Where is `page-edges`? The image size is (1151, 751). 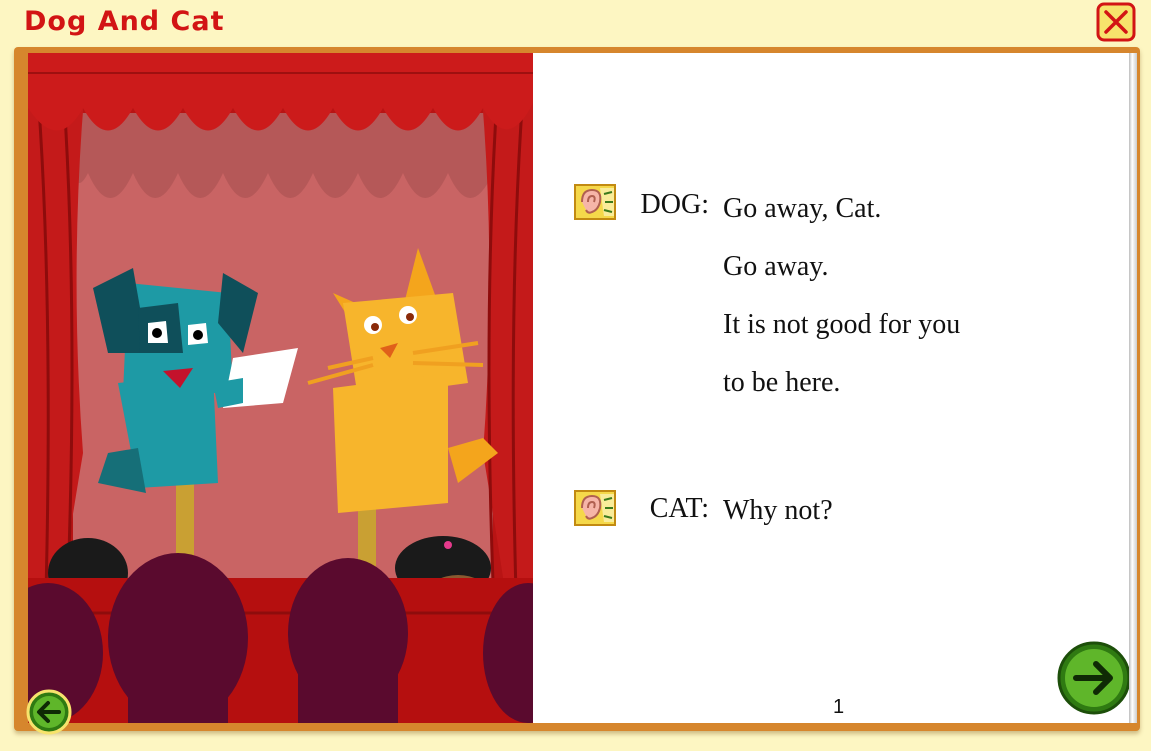
page-edges is located at coordinates (1133, 388).